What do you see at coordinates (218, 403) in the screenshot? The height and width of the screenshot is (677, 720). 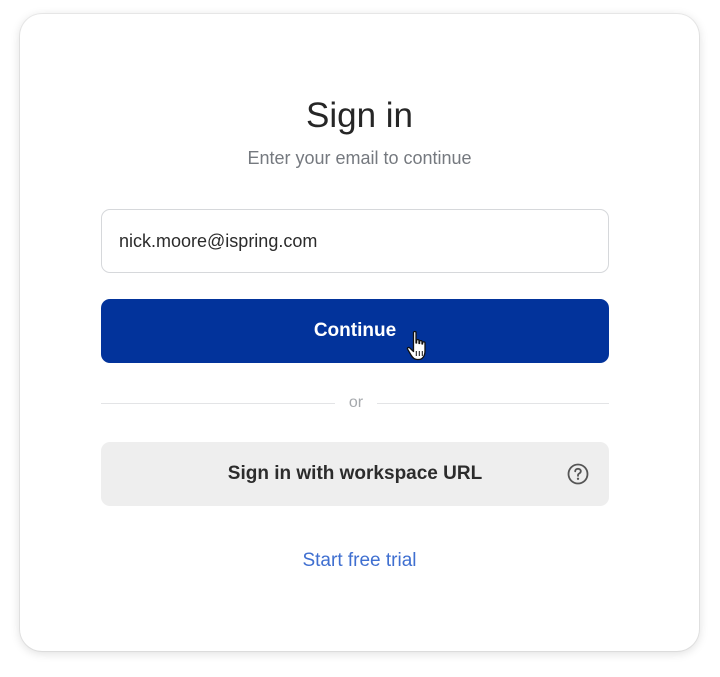 I see `divider-left` at bounding box center [218, 403].